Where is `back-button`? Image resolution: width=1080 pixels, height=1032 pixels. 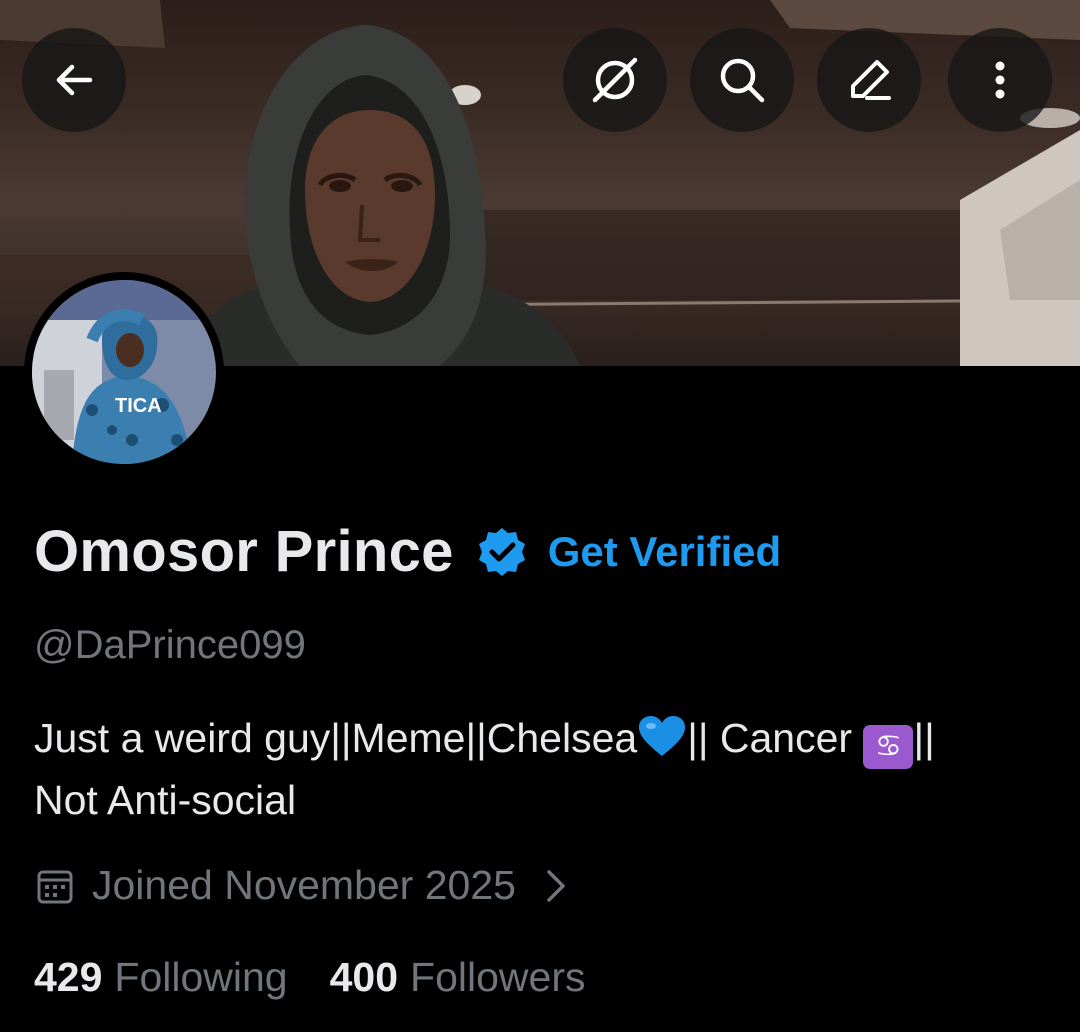 back-button is located at coordinates (74, 80).